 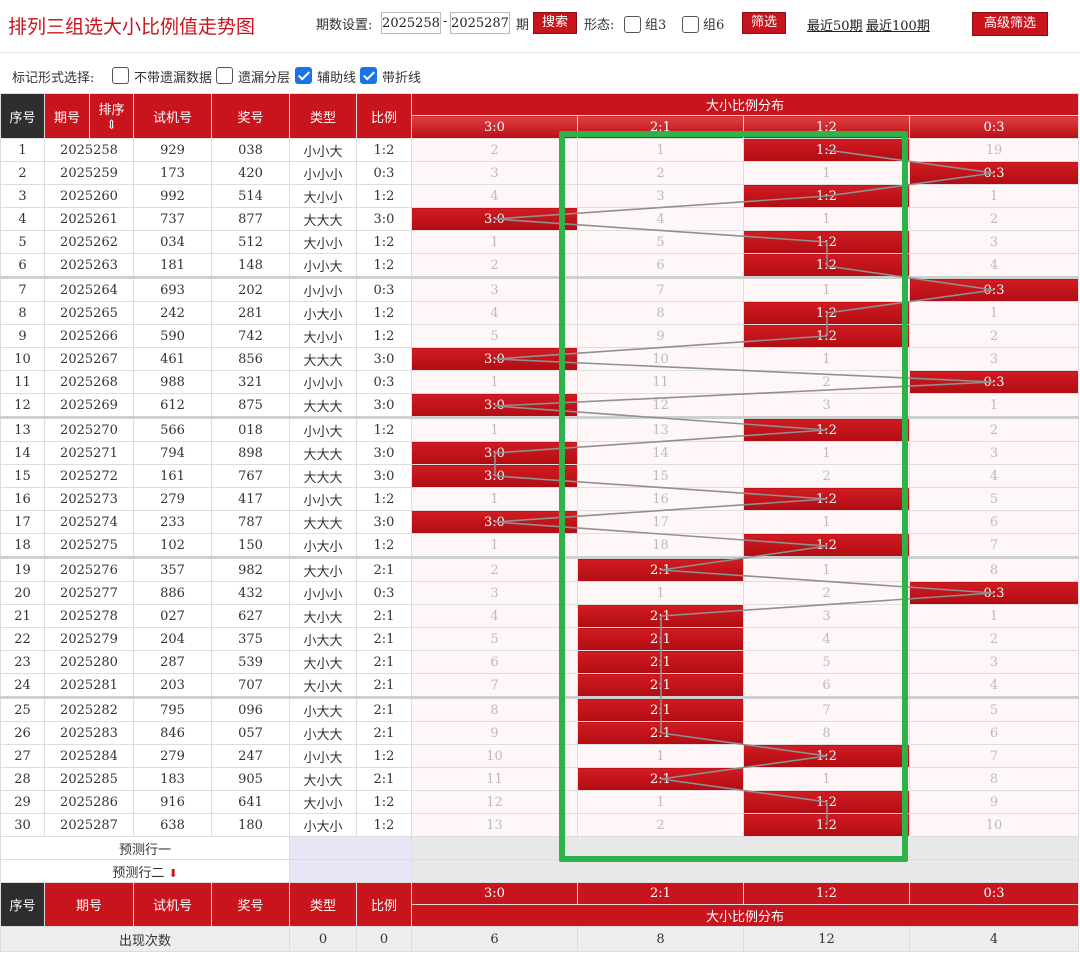 What do you see at coordinates (555, 23) in the screenshot?
I see `search-button: 搜索` at bounding box center [555, 23].